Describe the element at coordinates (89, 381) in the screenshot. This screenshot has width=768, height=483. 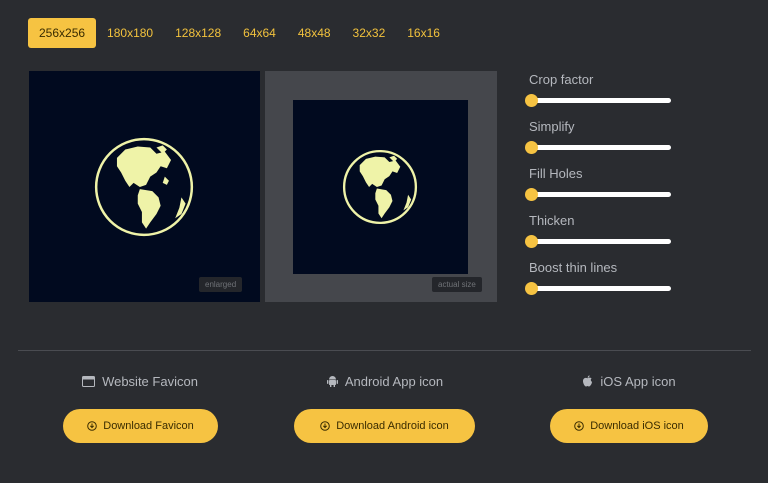
I see `browser-window-icon` at that location.